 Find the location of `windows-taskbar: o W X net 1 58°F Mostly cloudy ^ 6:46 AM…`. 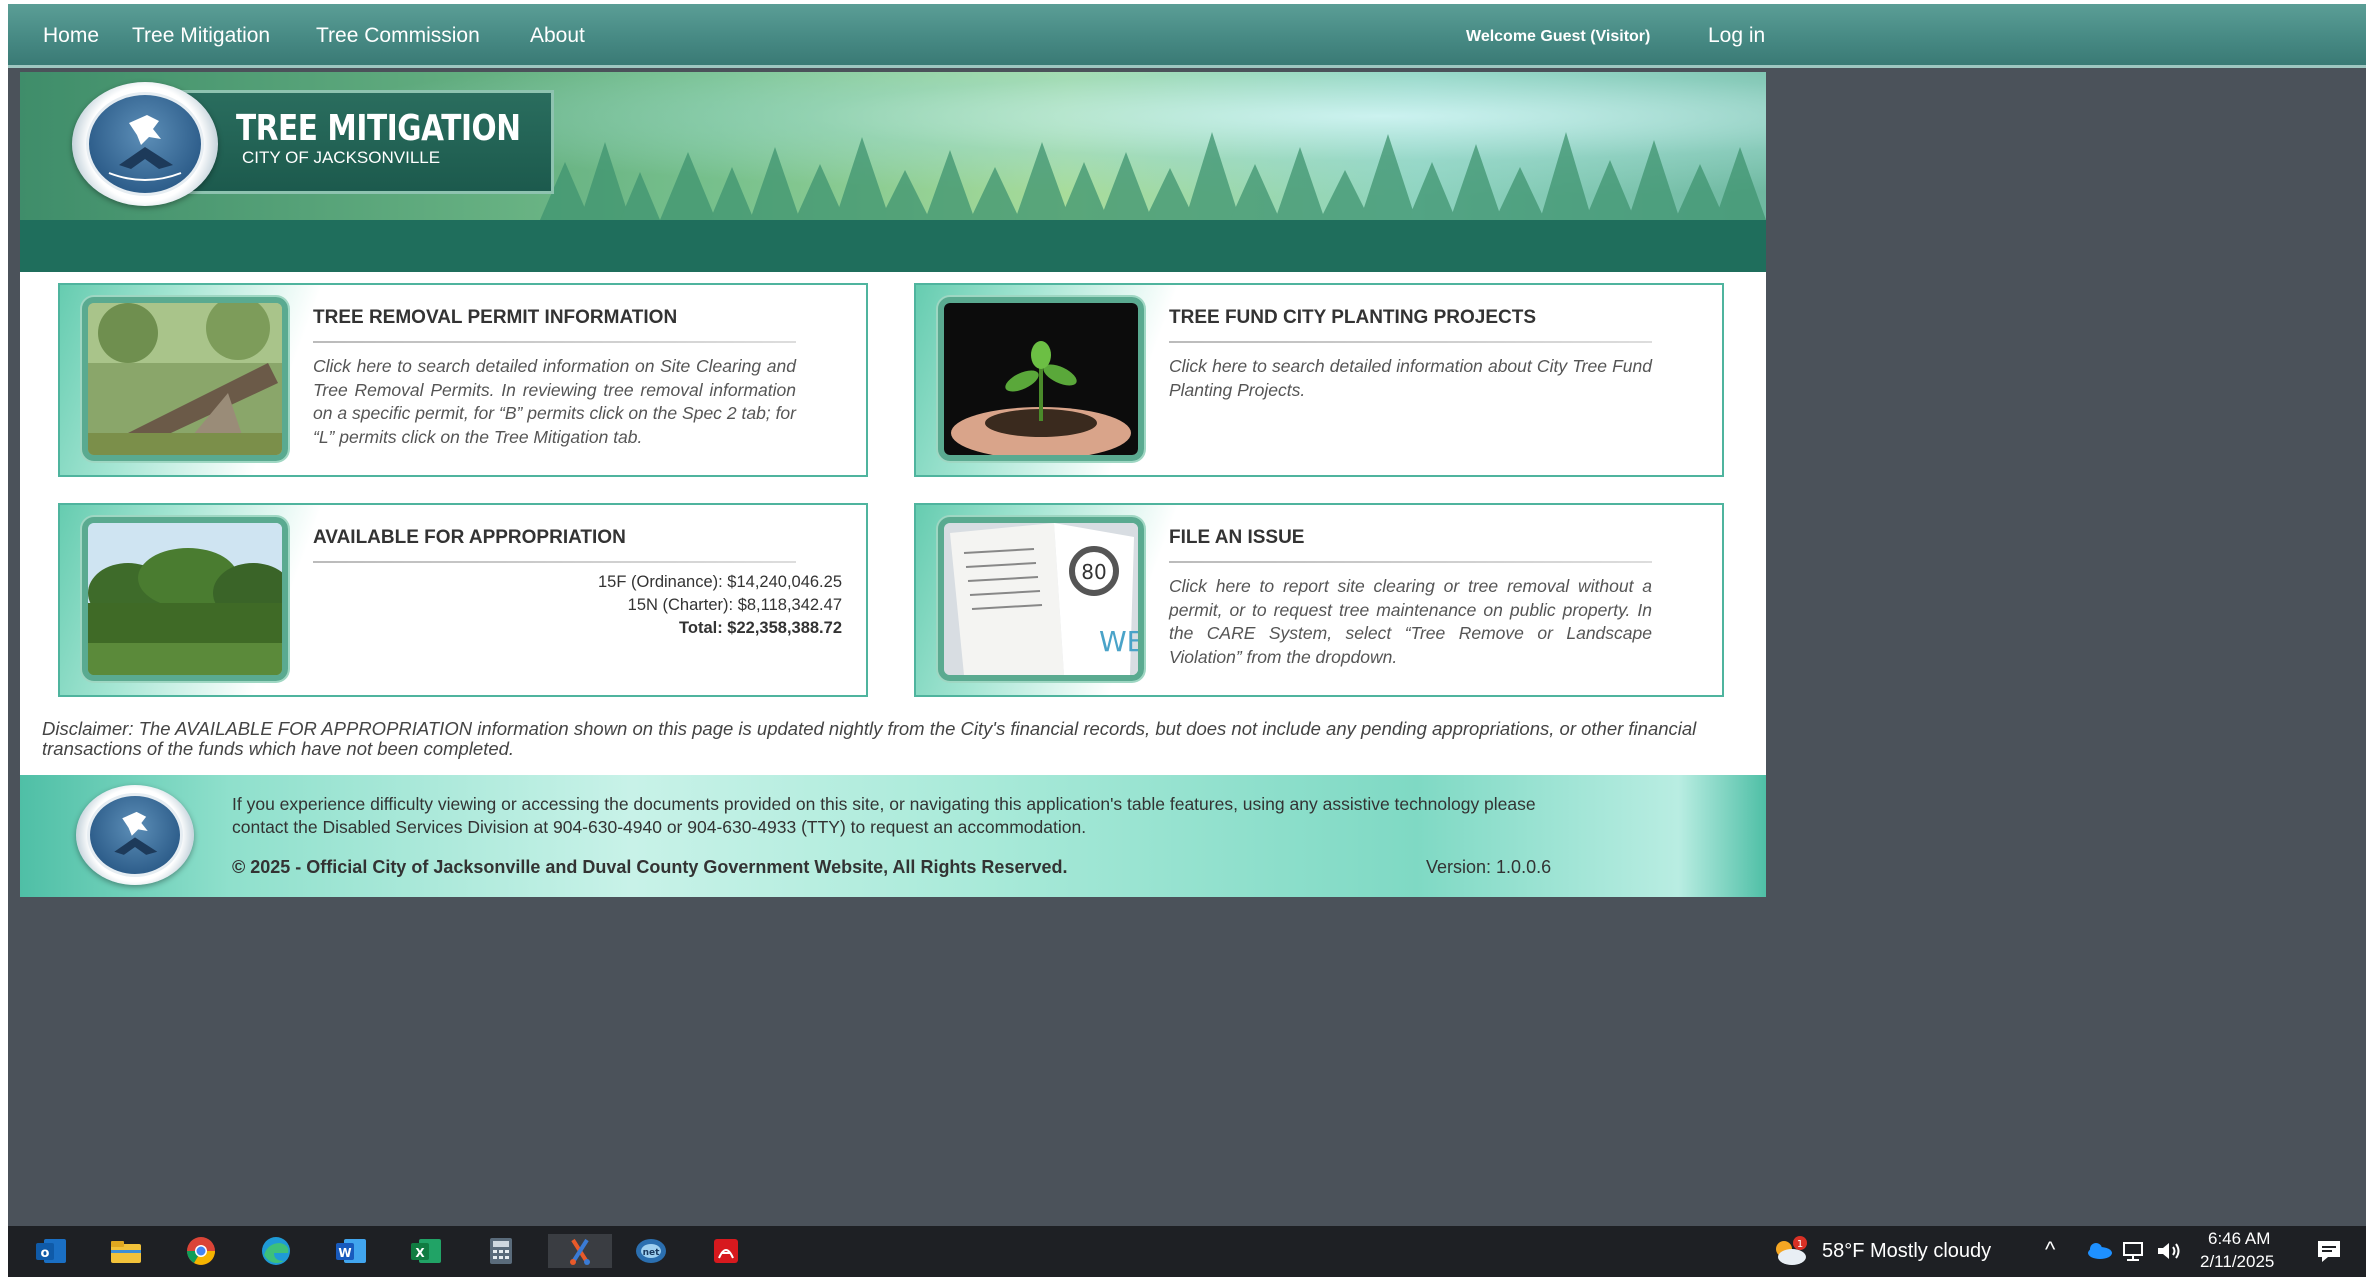

windows-taskbar: o W X net 1 58°F Mostly cloudy ^ 6:46 AM… is located at coordinates (1187, 1251).